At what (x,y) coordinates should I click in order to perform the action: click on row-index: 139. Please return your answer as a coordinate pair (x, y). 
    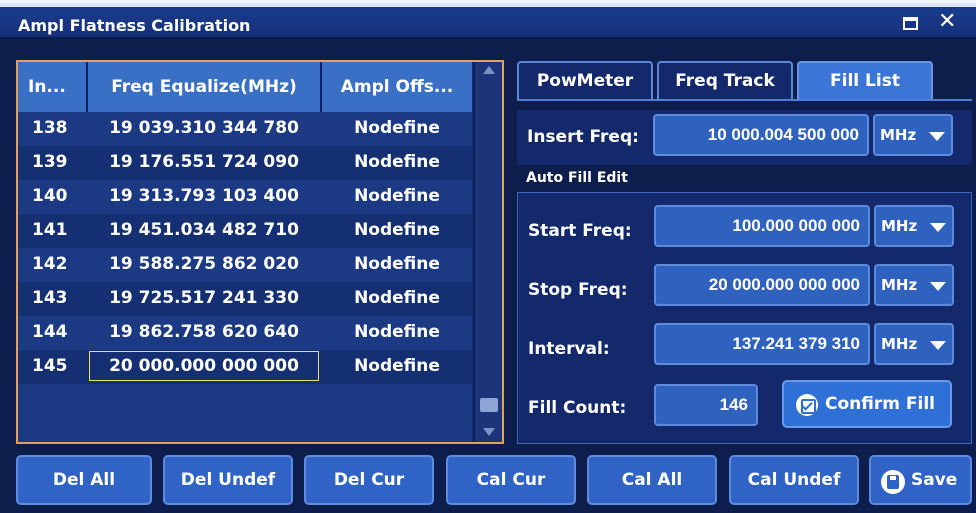
    Looking at the image, I should click on (50, 162).